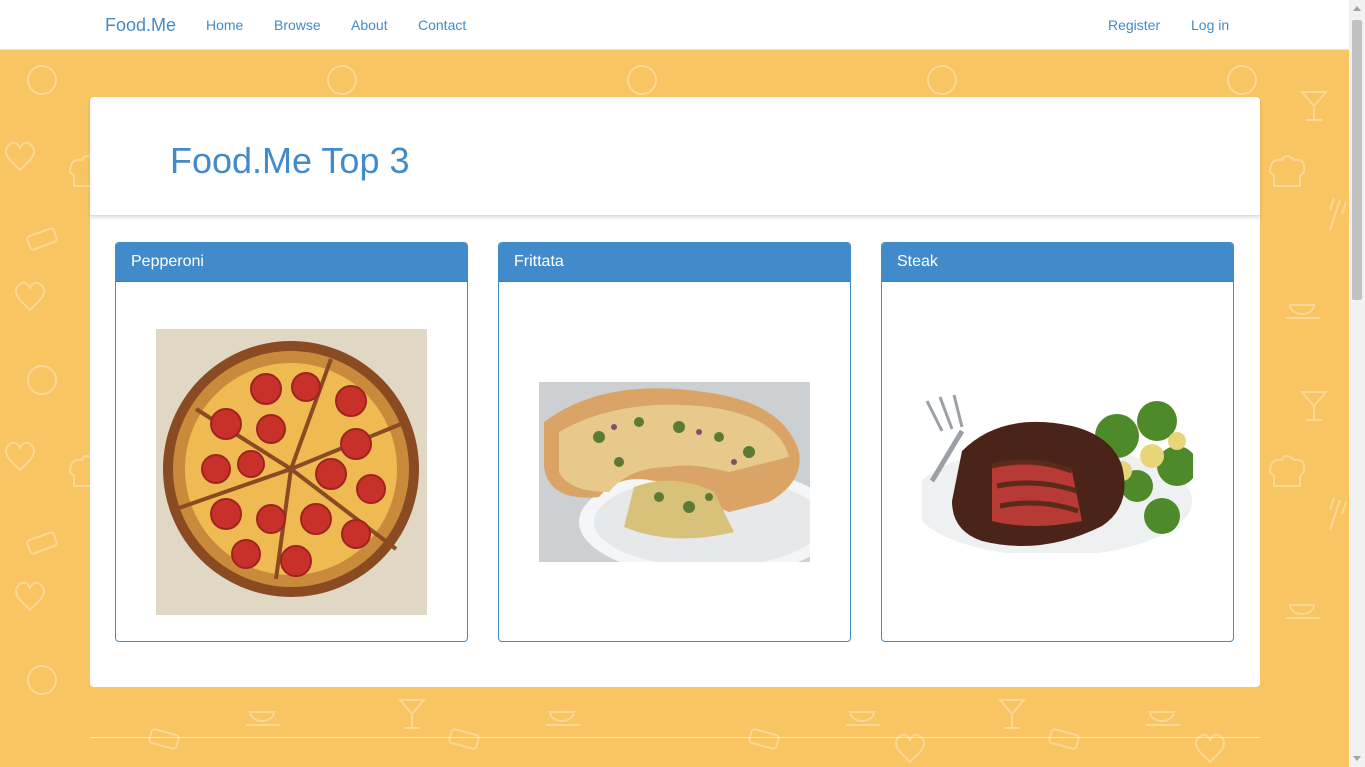  I want to click on nav-about-link: About, so click(369, 25).